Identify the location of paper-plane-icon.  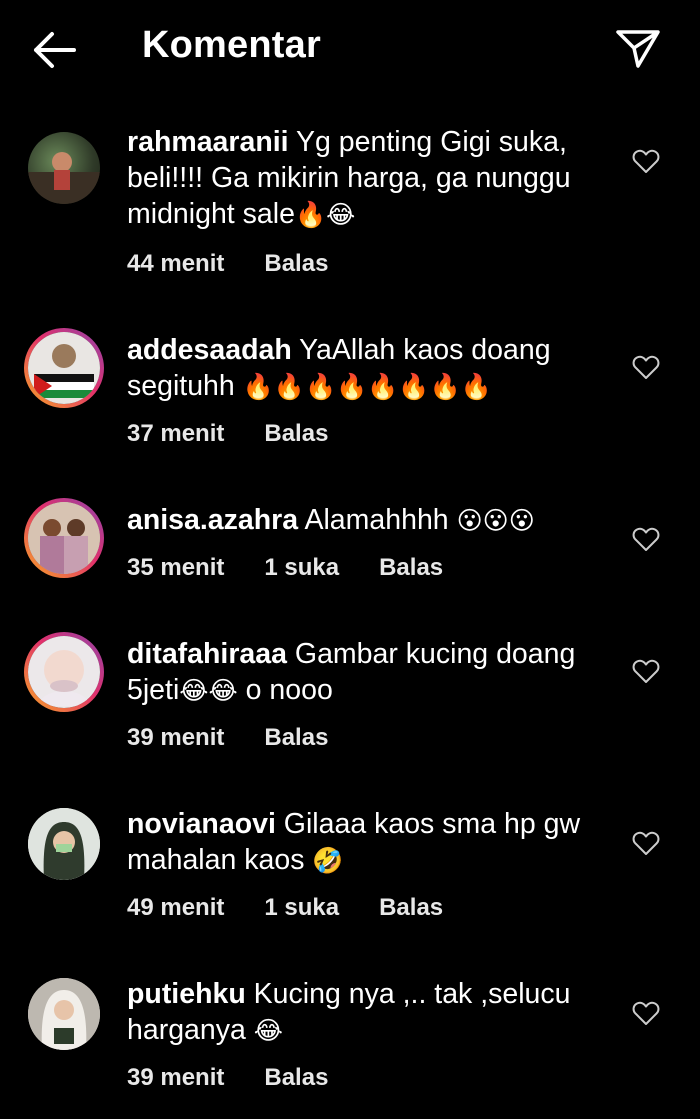
(638, 49).